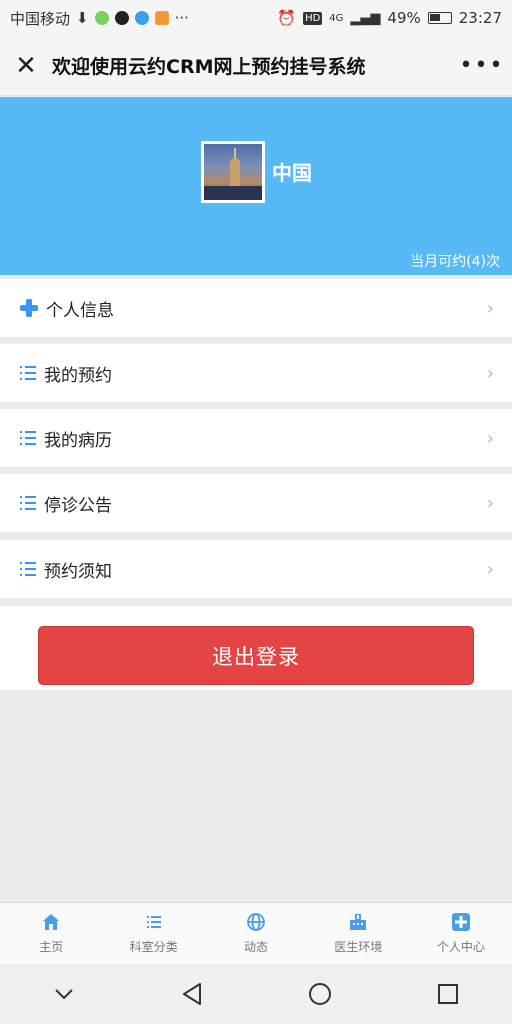 This screenshot has height=1024, width=512. Describe the element at coordinates (439, 18) in the screenshot. I see `battery-icon` at that location.